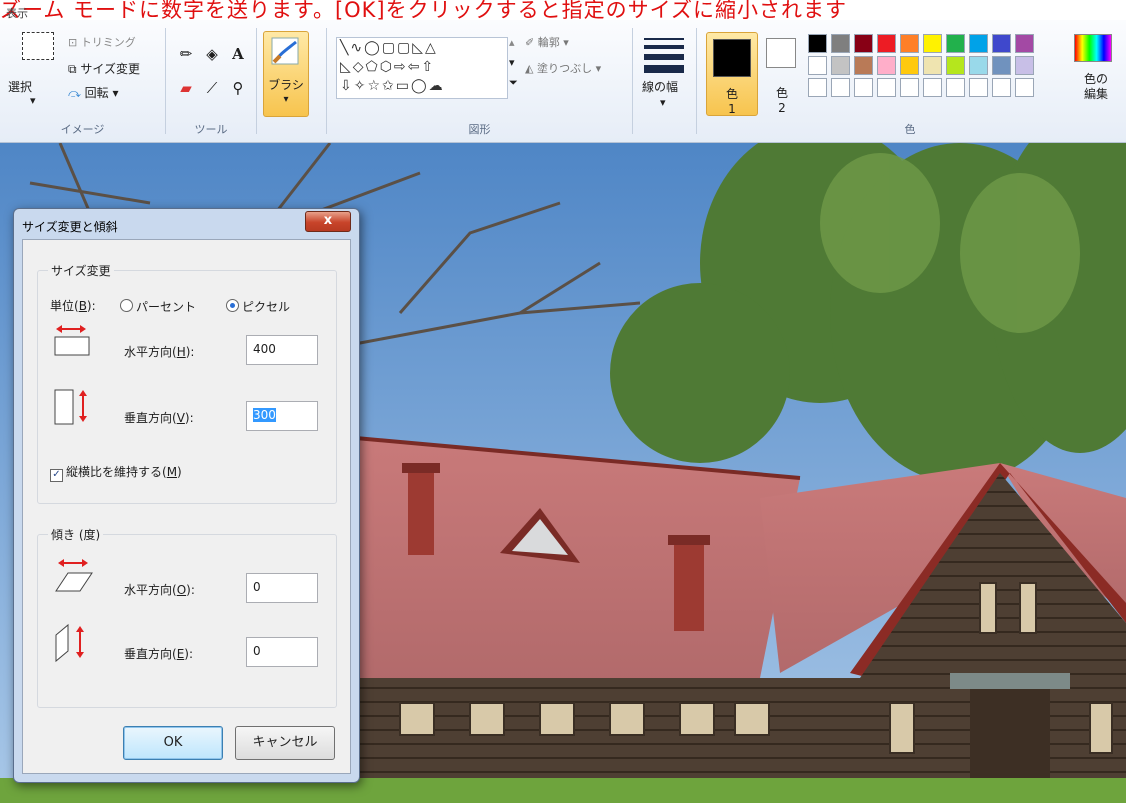 This screenshot has height=803, width=1126. I want to click on keep-aspect-checkbox: ✓ 縦横比を維持する(M), so click(116, 472).